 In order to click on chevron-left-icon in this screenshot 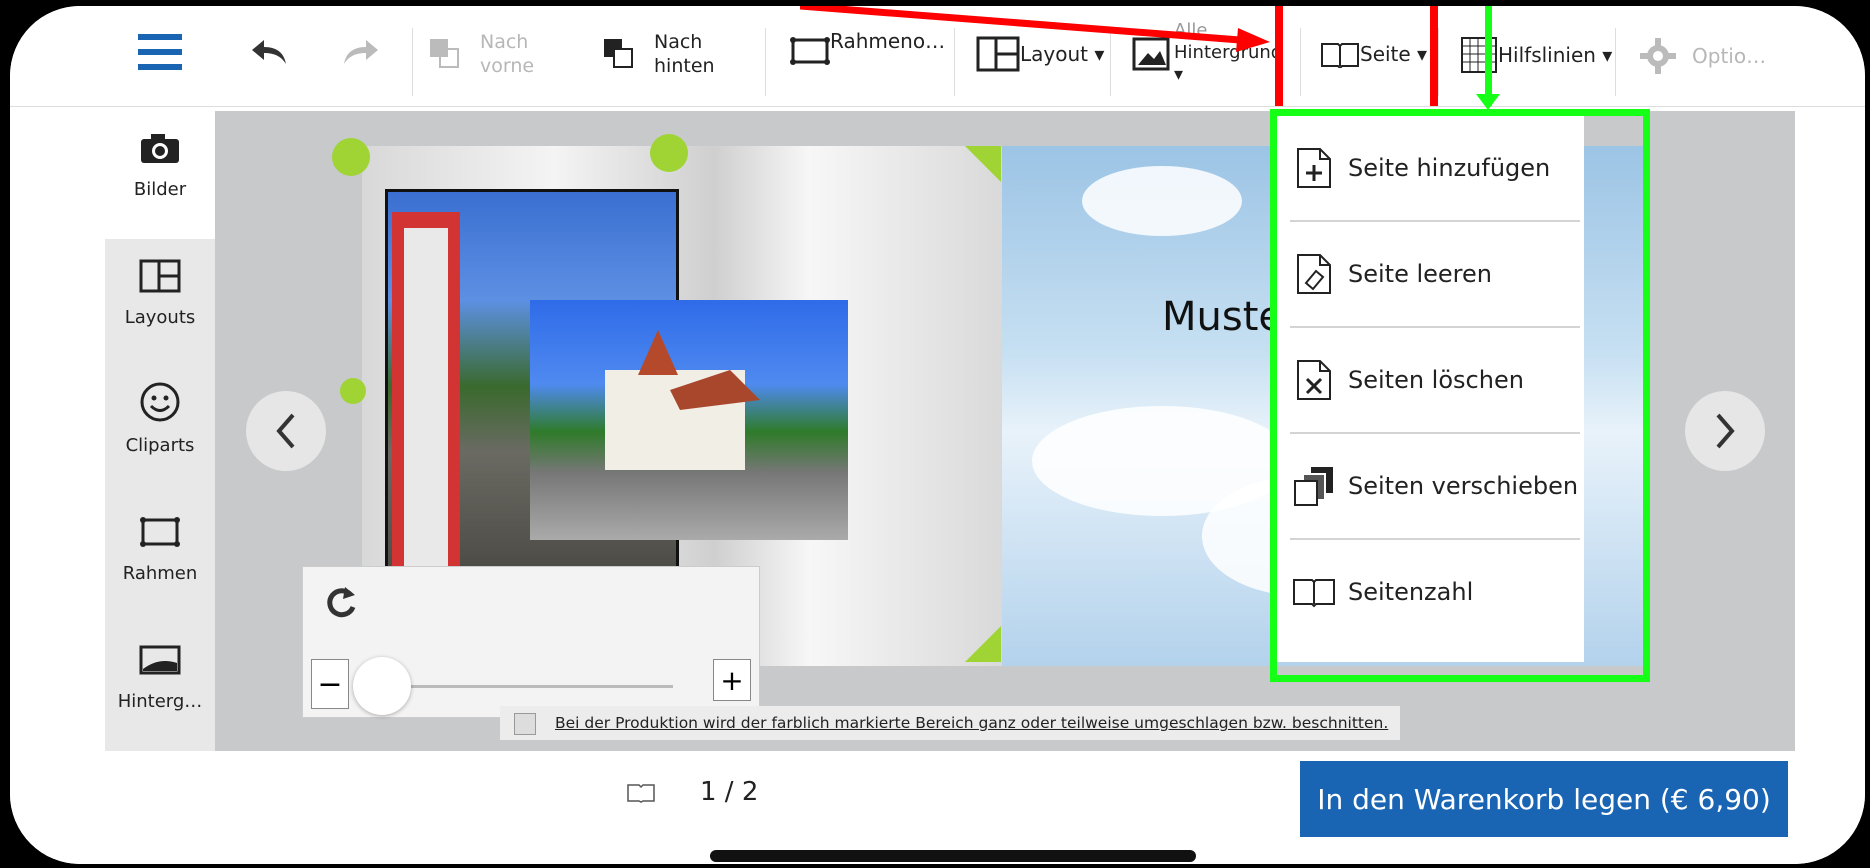, I will do `click(285, 431)`.